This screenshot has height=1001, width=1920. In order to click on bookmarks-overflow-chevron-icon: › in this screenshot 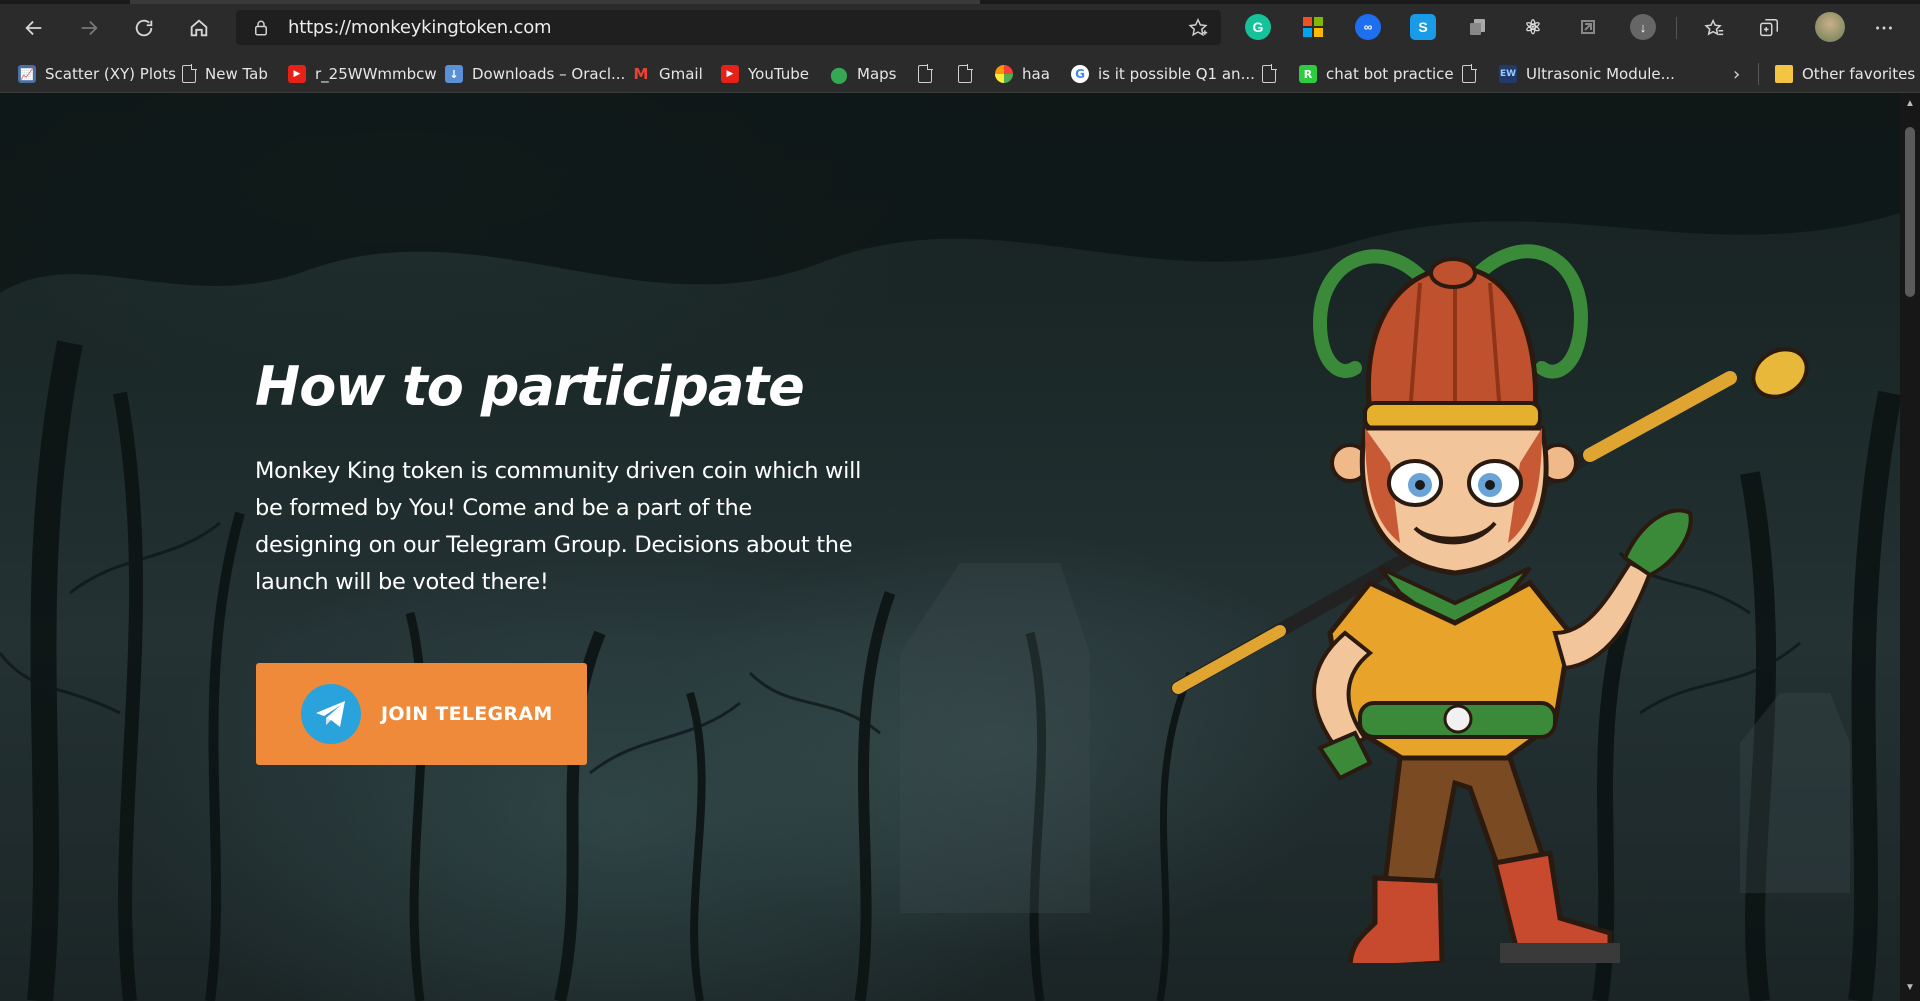, I will do `click(1736, 74)`.